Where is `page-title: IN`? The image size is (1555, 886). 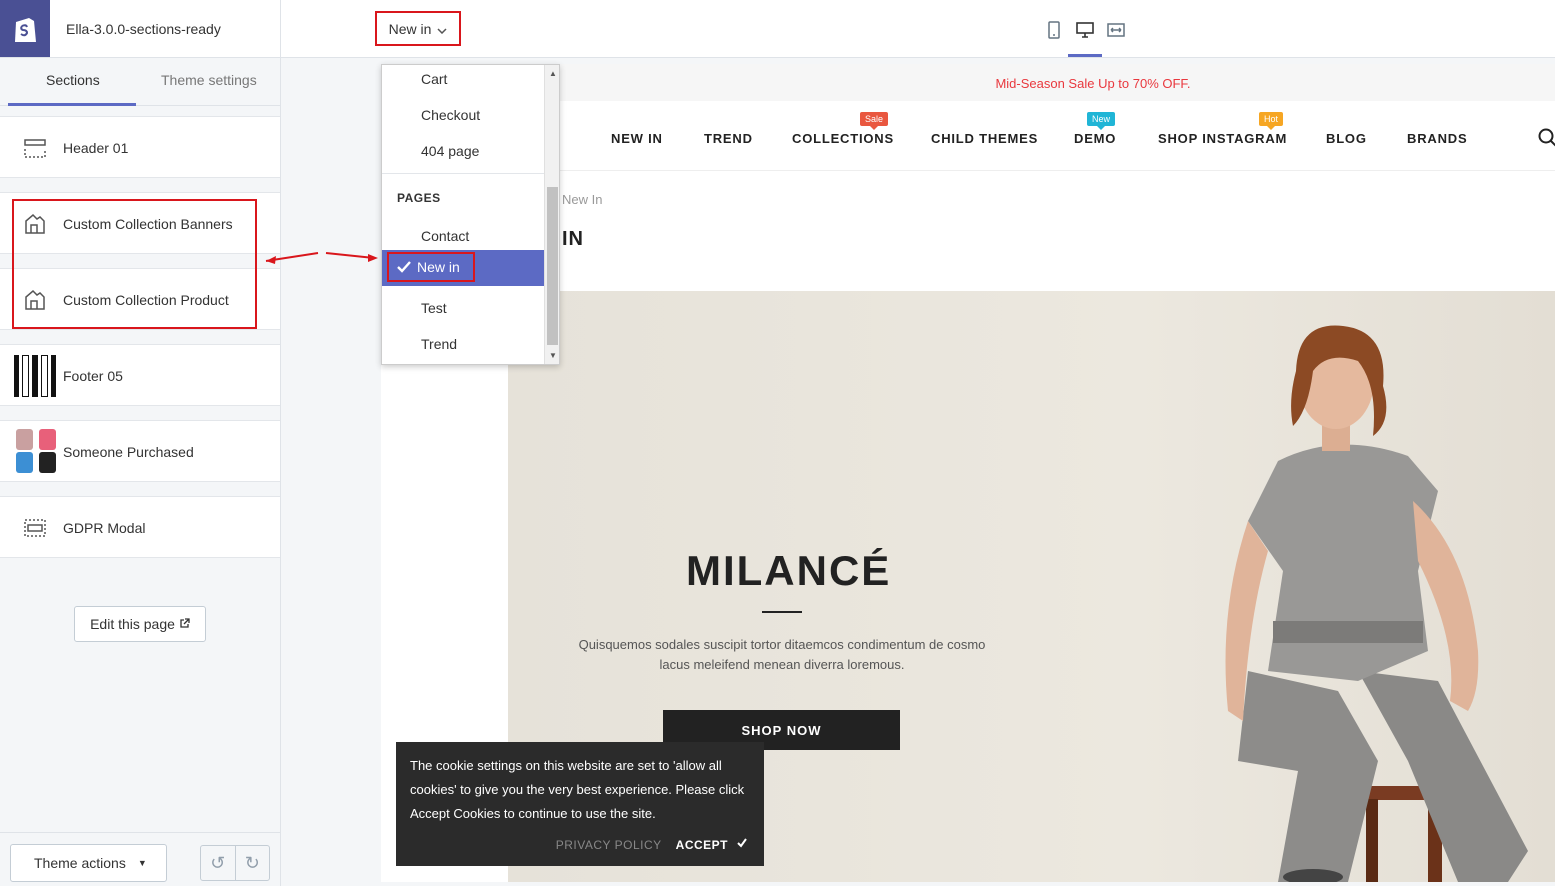 page-title: IN is located at coordinates (573, 239).